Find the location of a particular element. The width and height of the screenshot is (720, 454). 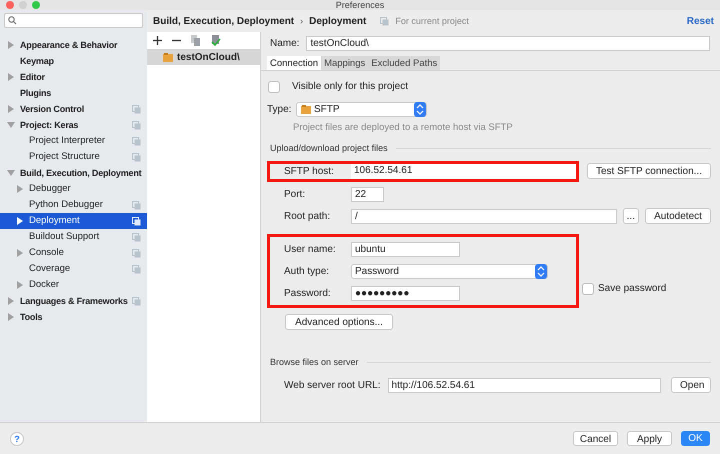

server-check-icon is located at coordinates (216, 40).